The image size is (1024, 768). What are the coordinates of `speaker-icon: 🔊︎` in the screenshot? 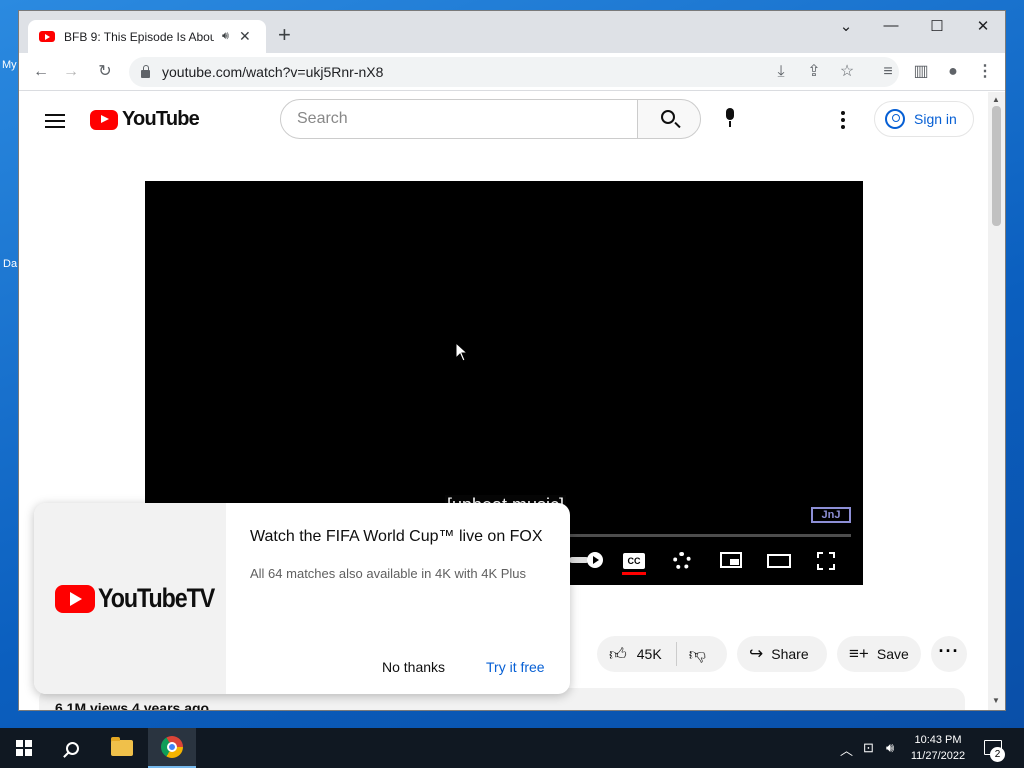 It's located at (225, 36).